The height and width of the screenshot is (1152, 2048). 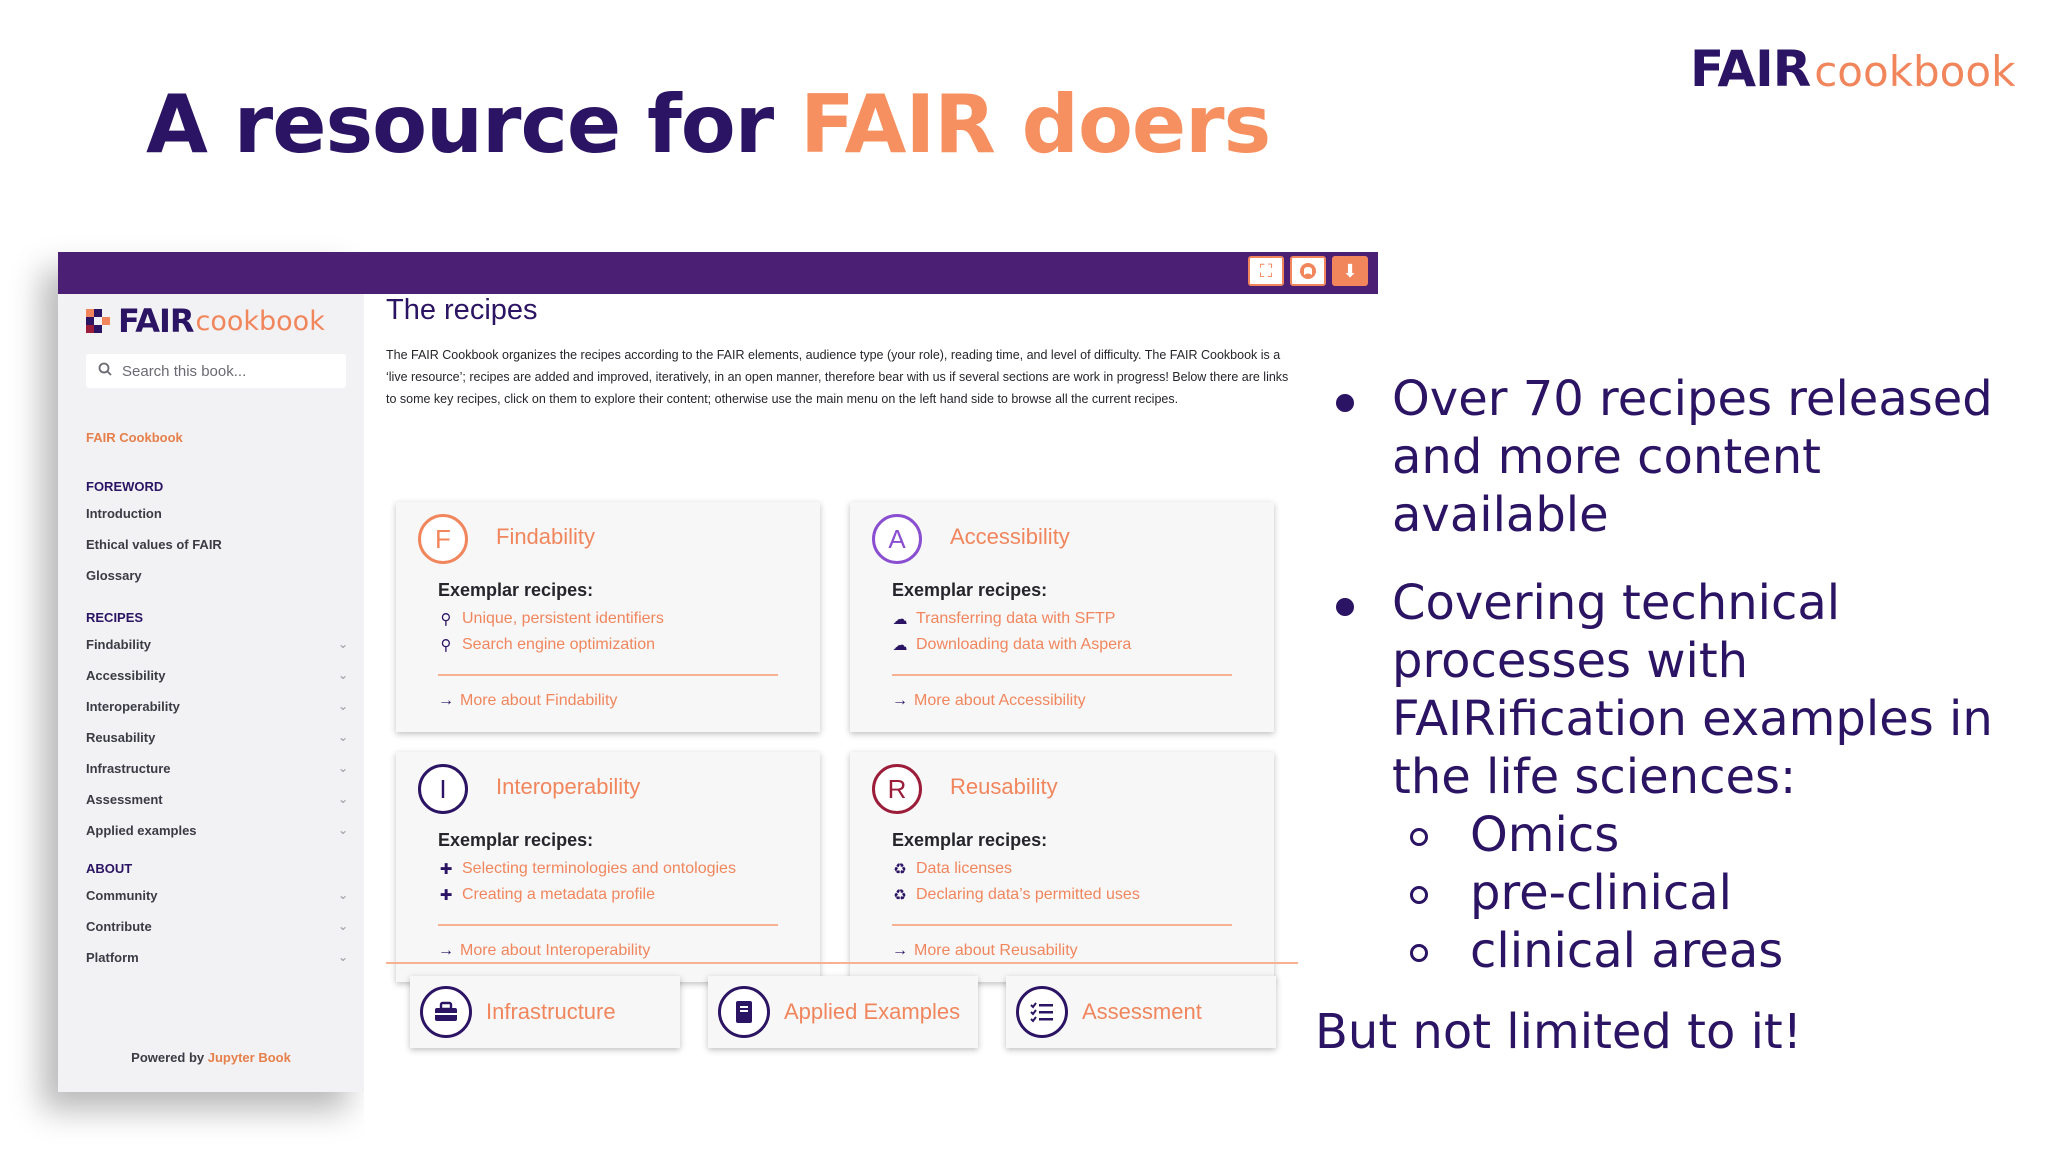 What do you see at coordinates (105, 371) in the screenshot?
I see `search-icon` at bounding box center [105, 371].